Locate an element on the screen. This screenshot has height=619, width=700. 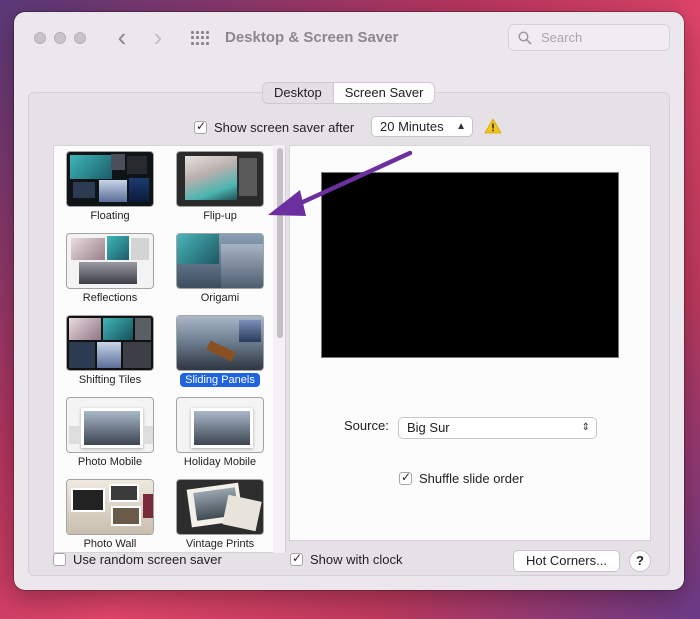
photo-wall-thumbnail is located at coordinates (110, 507).